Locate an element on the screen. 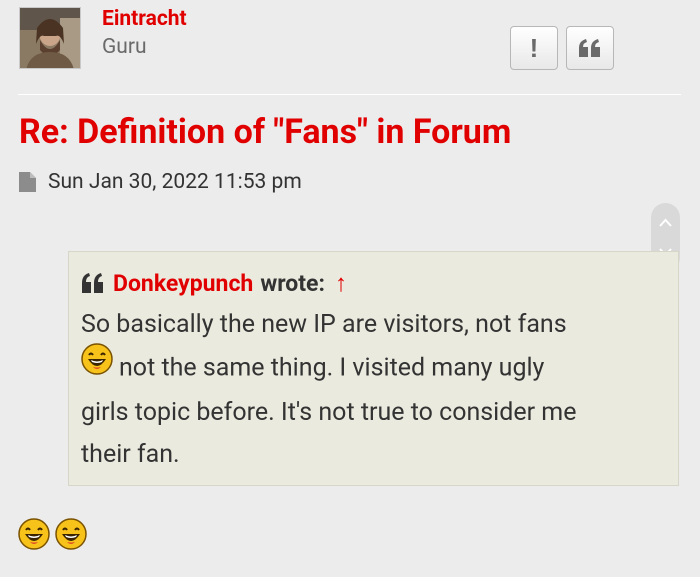  quote-citation: Donkeypunch wrote: ↑ is located at coordinates (373, 283).